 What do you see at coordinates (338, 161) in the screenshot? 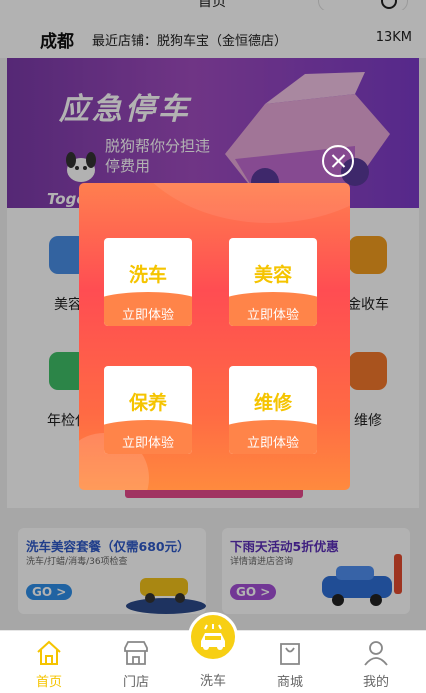
I see `close-modal-icon` at bounding box center [338, 161].